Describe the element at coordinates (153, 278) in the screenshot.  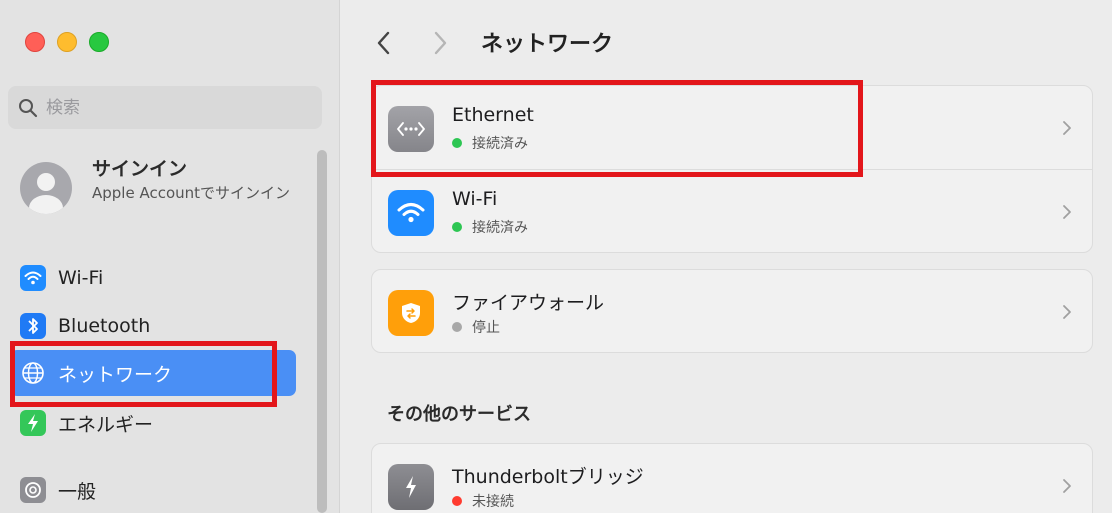
I see `sidebar-item-wifi: Wi-Fi` at that location.